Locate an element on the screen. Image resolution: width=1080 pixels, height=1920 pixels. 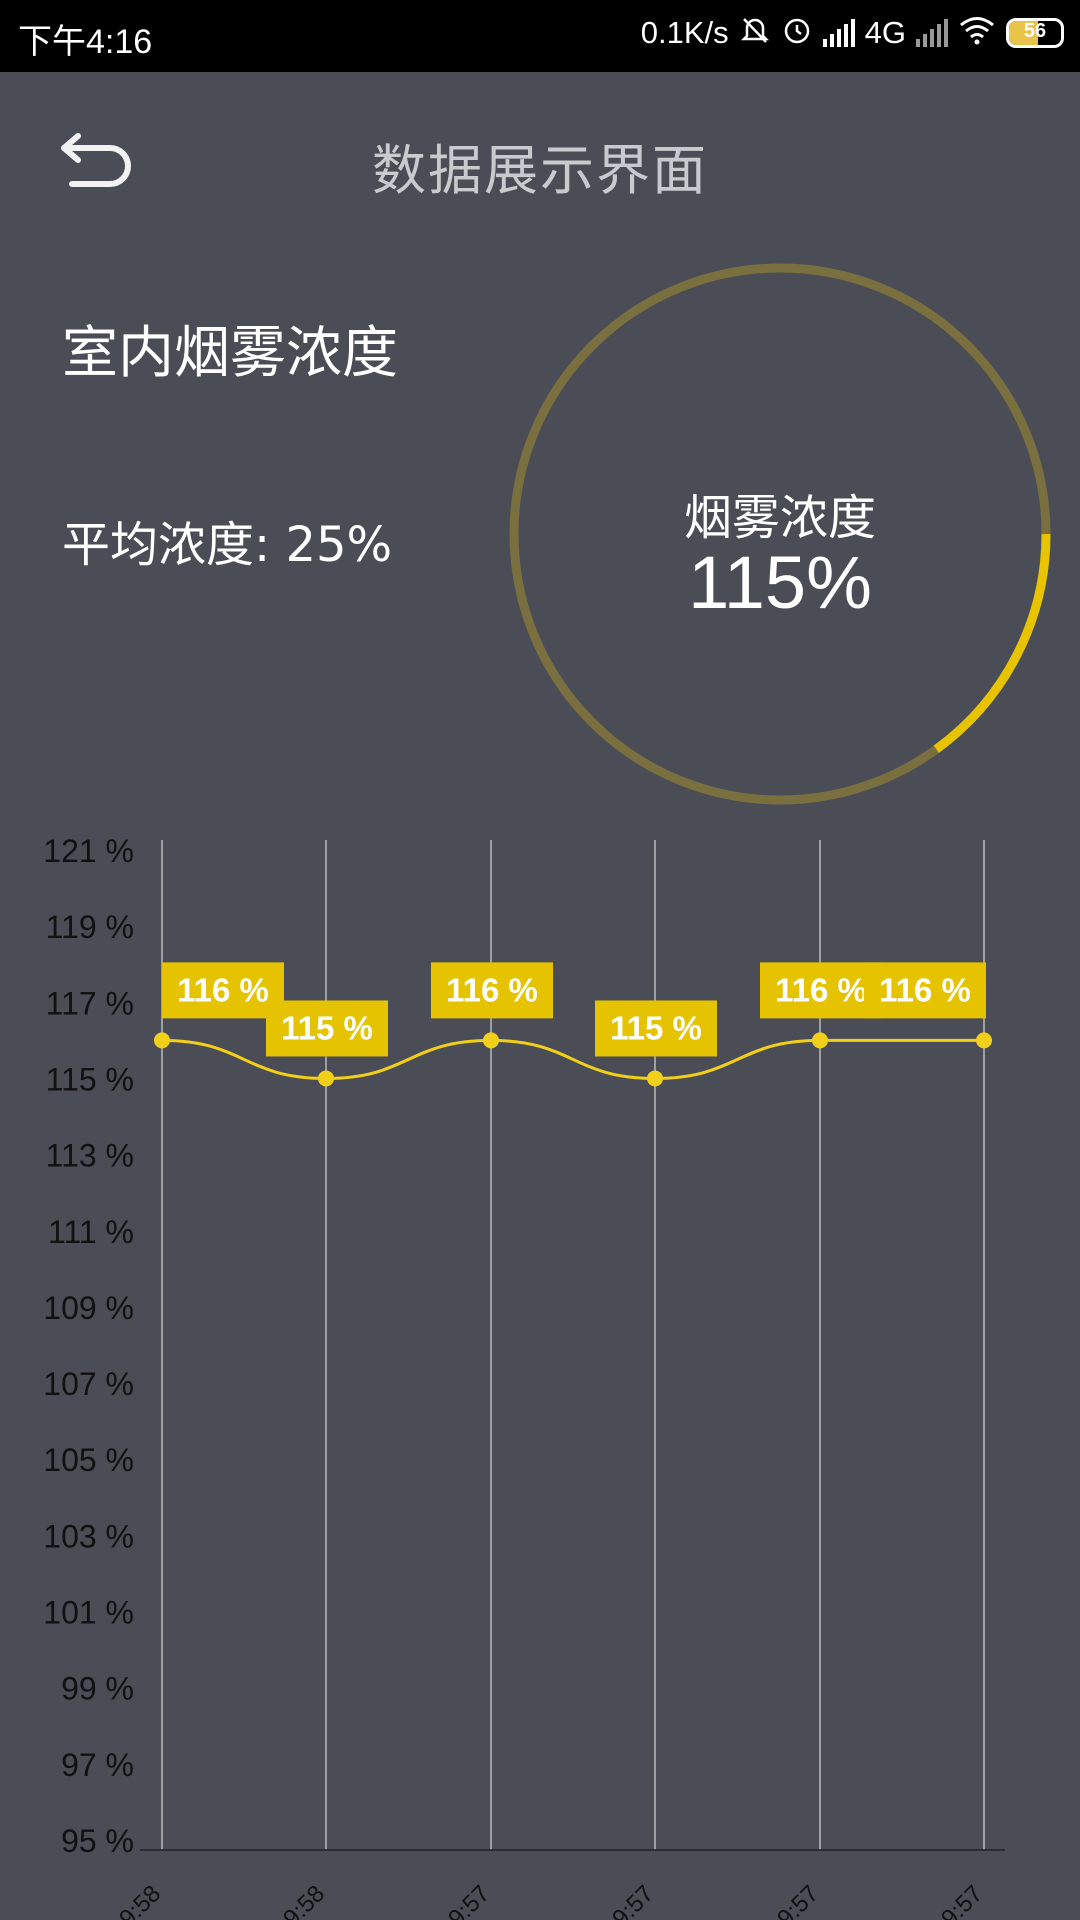
net-speed: 0.1K/s is located at coordinates (684, 32).